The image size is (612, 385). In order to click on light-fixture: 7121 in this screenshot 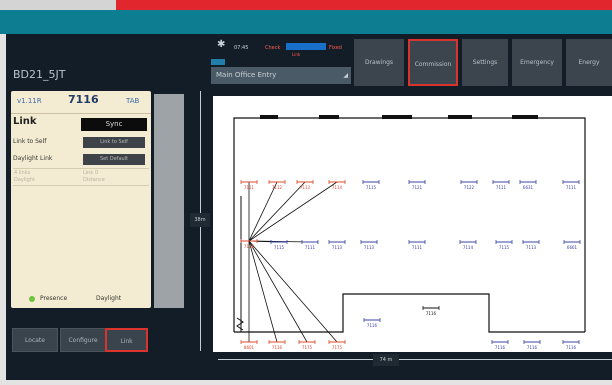, I will do `click(417, 185)`.